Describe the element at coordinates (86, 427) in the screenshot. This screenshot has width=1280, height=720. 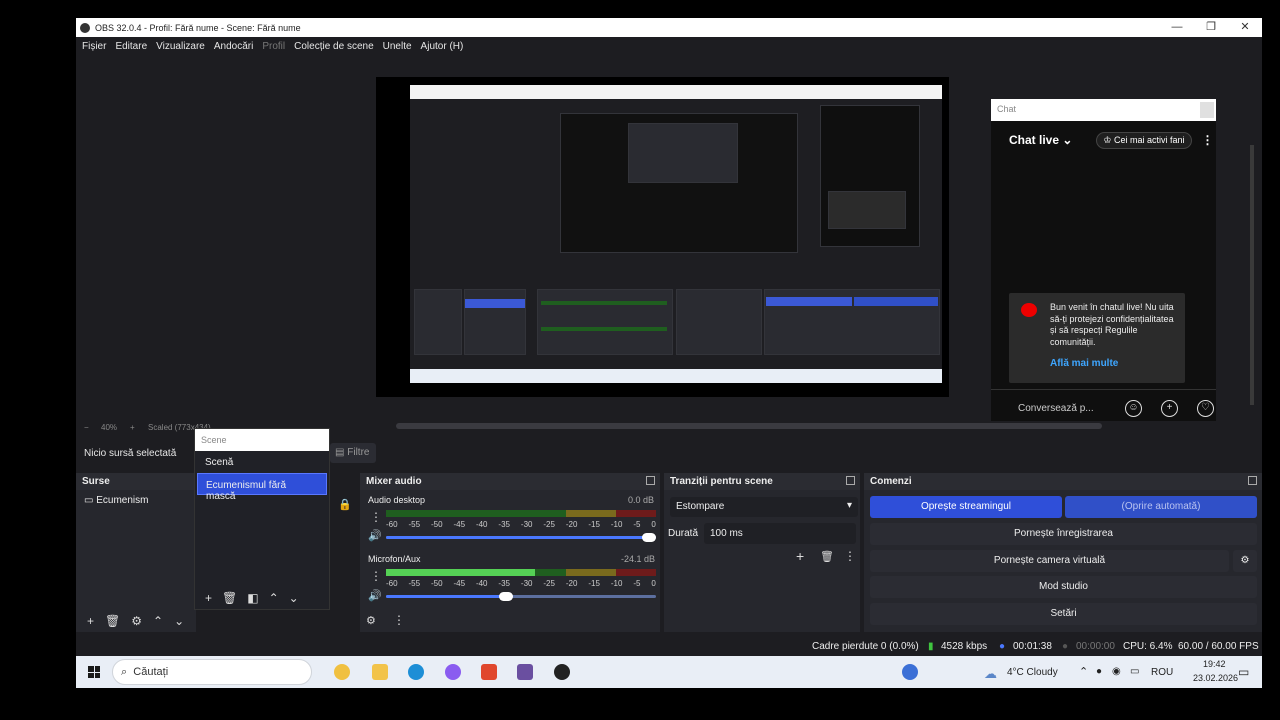
I see `zoom-out-button: −` at that location.